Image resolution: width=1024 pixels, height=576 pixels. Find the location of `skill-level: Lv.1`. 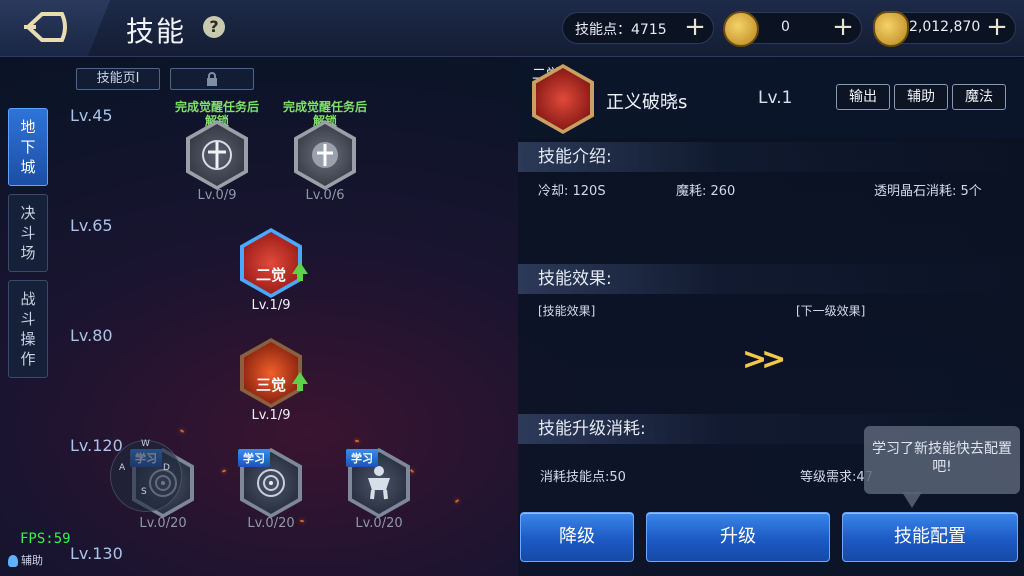

skill-level: Lv.1 is located at coordinates (775, 98).